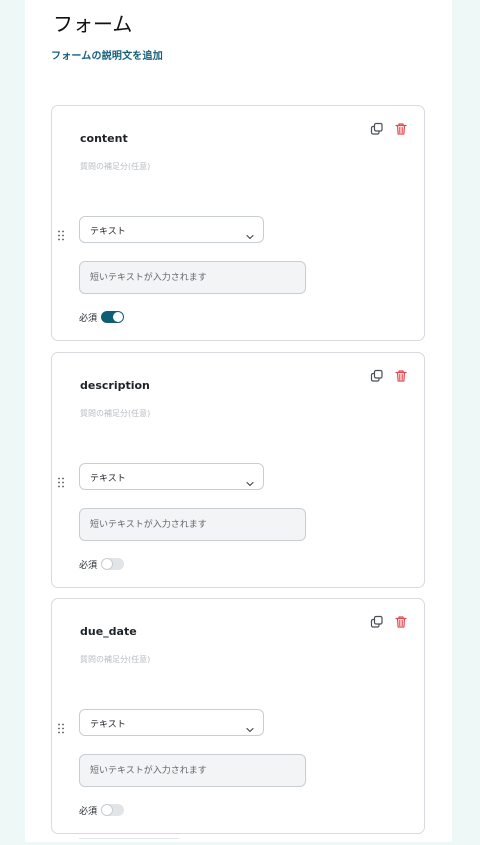  I want to click on form-title: フォーム, so click(92, 22).